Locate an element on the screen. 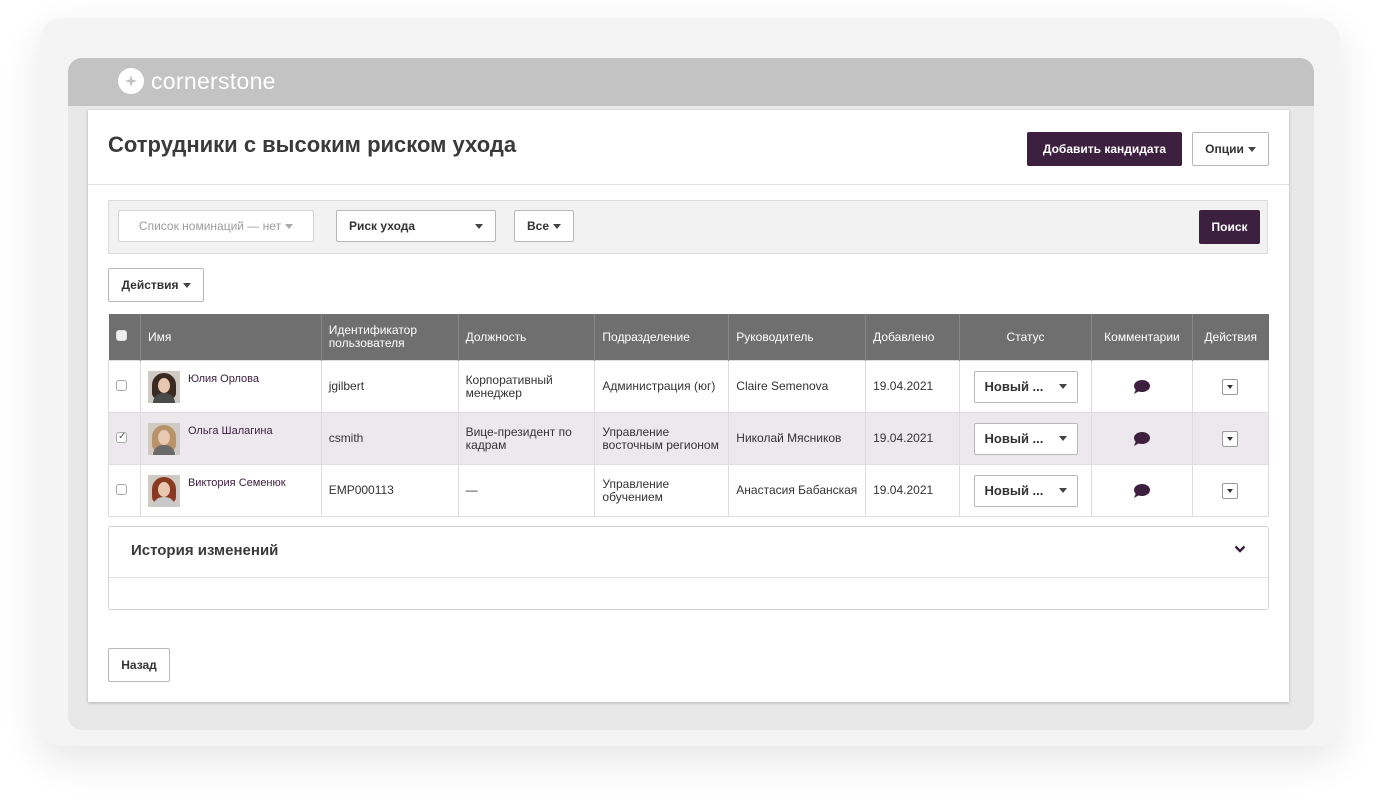  risk-filter-dropdown: Риск ухода is located at coordinates (416, 226).